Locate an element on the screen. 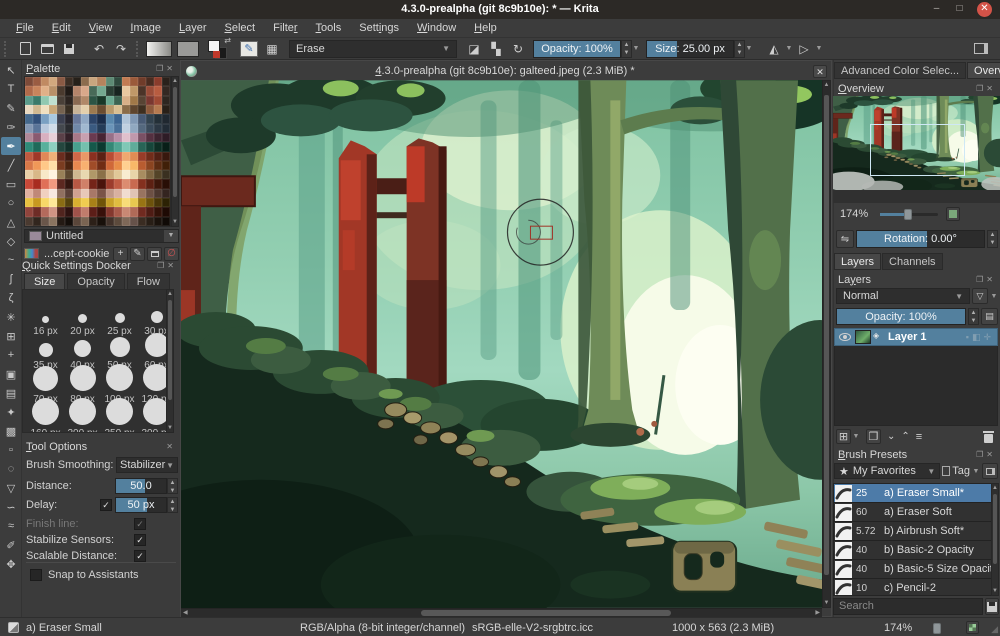 The height and width of the screenshot is (636, 1000). save-search-button is located at coordinates (992, 606).